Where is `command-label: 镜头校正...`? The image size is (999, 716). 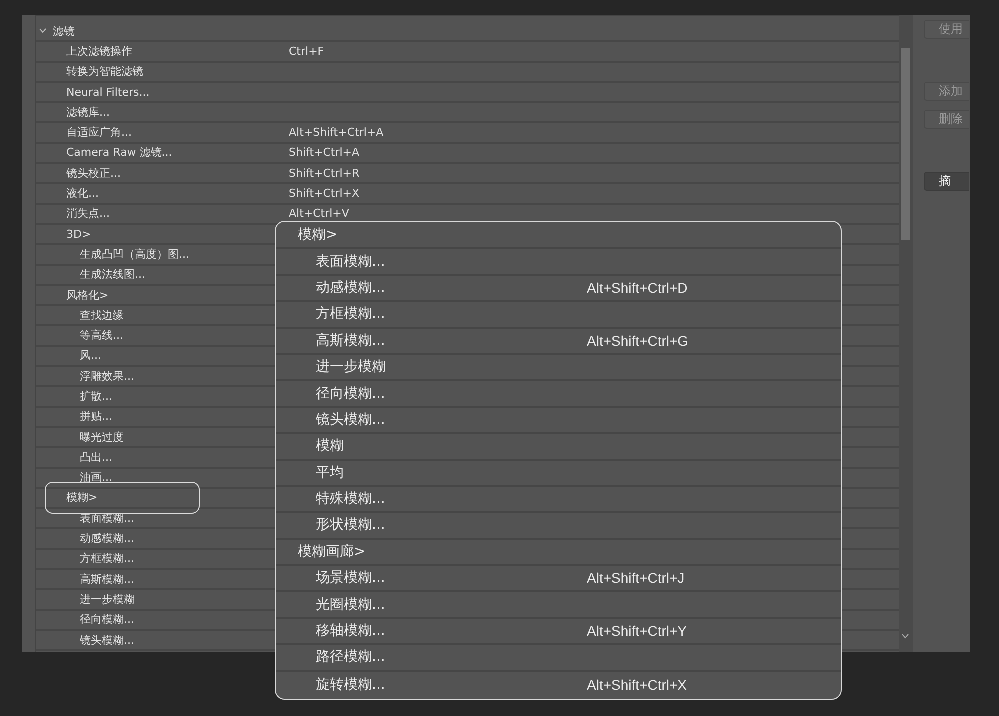 command-label: 镜头校正... is located at coordinates (93, 173).